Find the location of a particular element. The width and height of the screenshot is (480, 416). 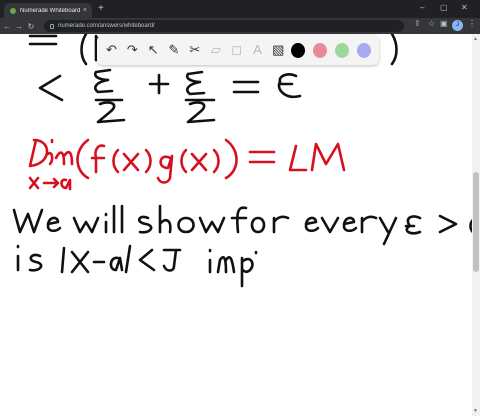

new-tab-button: + is located at coordinates (101, 9).